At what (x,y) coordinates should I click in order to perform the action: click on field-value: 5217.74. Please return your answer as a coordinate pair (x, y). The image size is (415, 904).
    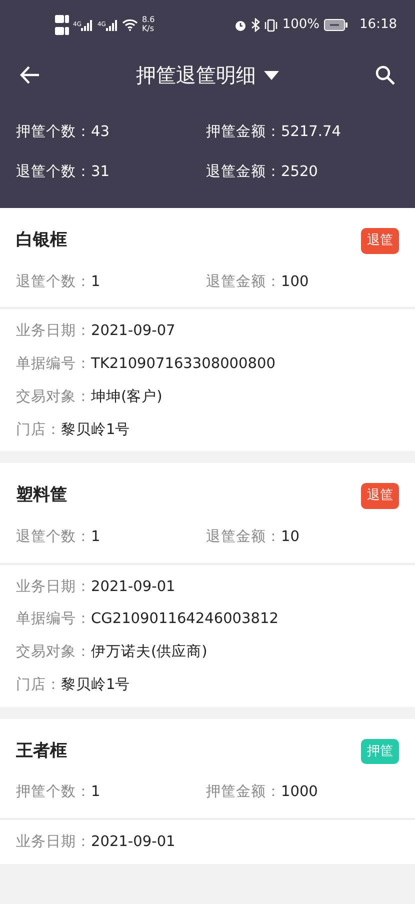
    Looking at the image, I should click on (311, 132).